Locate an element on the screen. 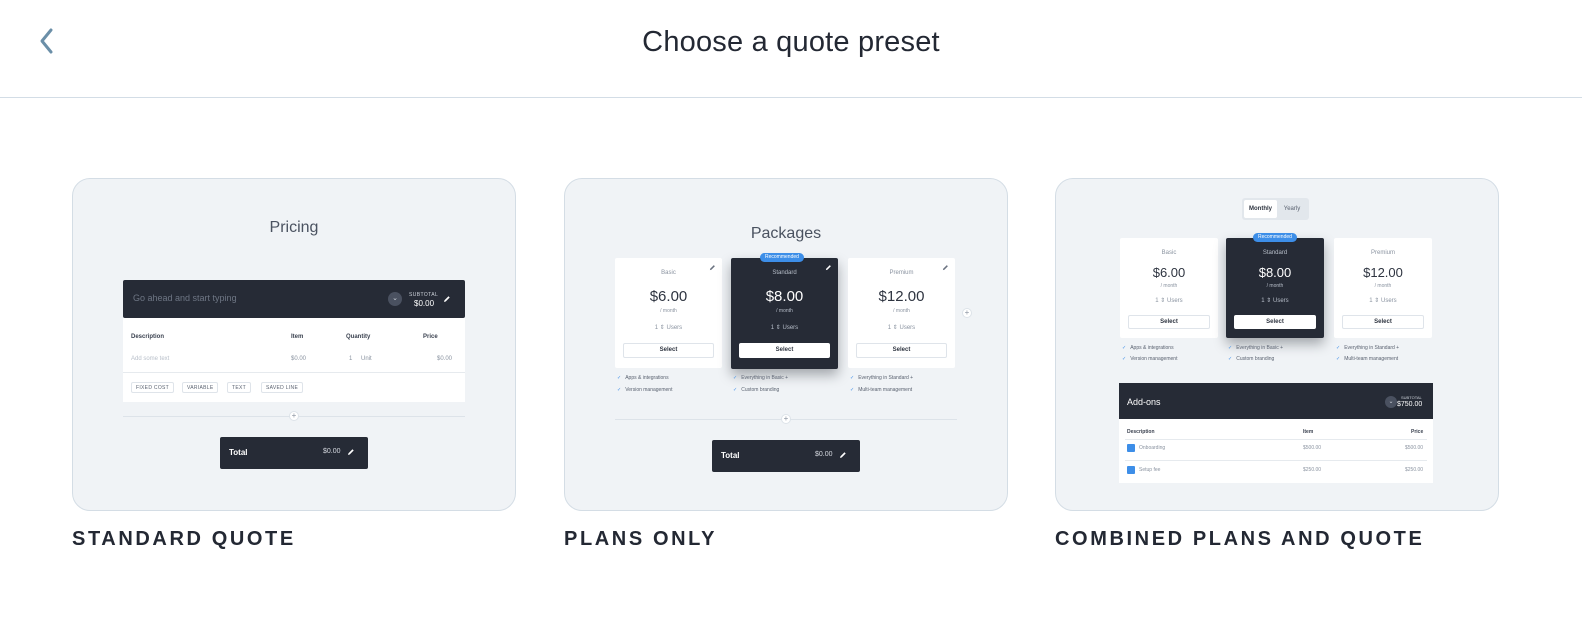 The width and height of the screenshot is (1582, 624). toggle-yearly: Yearly is located at coordinates (1292, 209).